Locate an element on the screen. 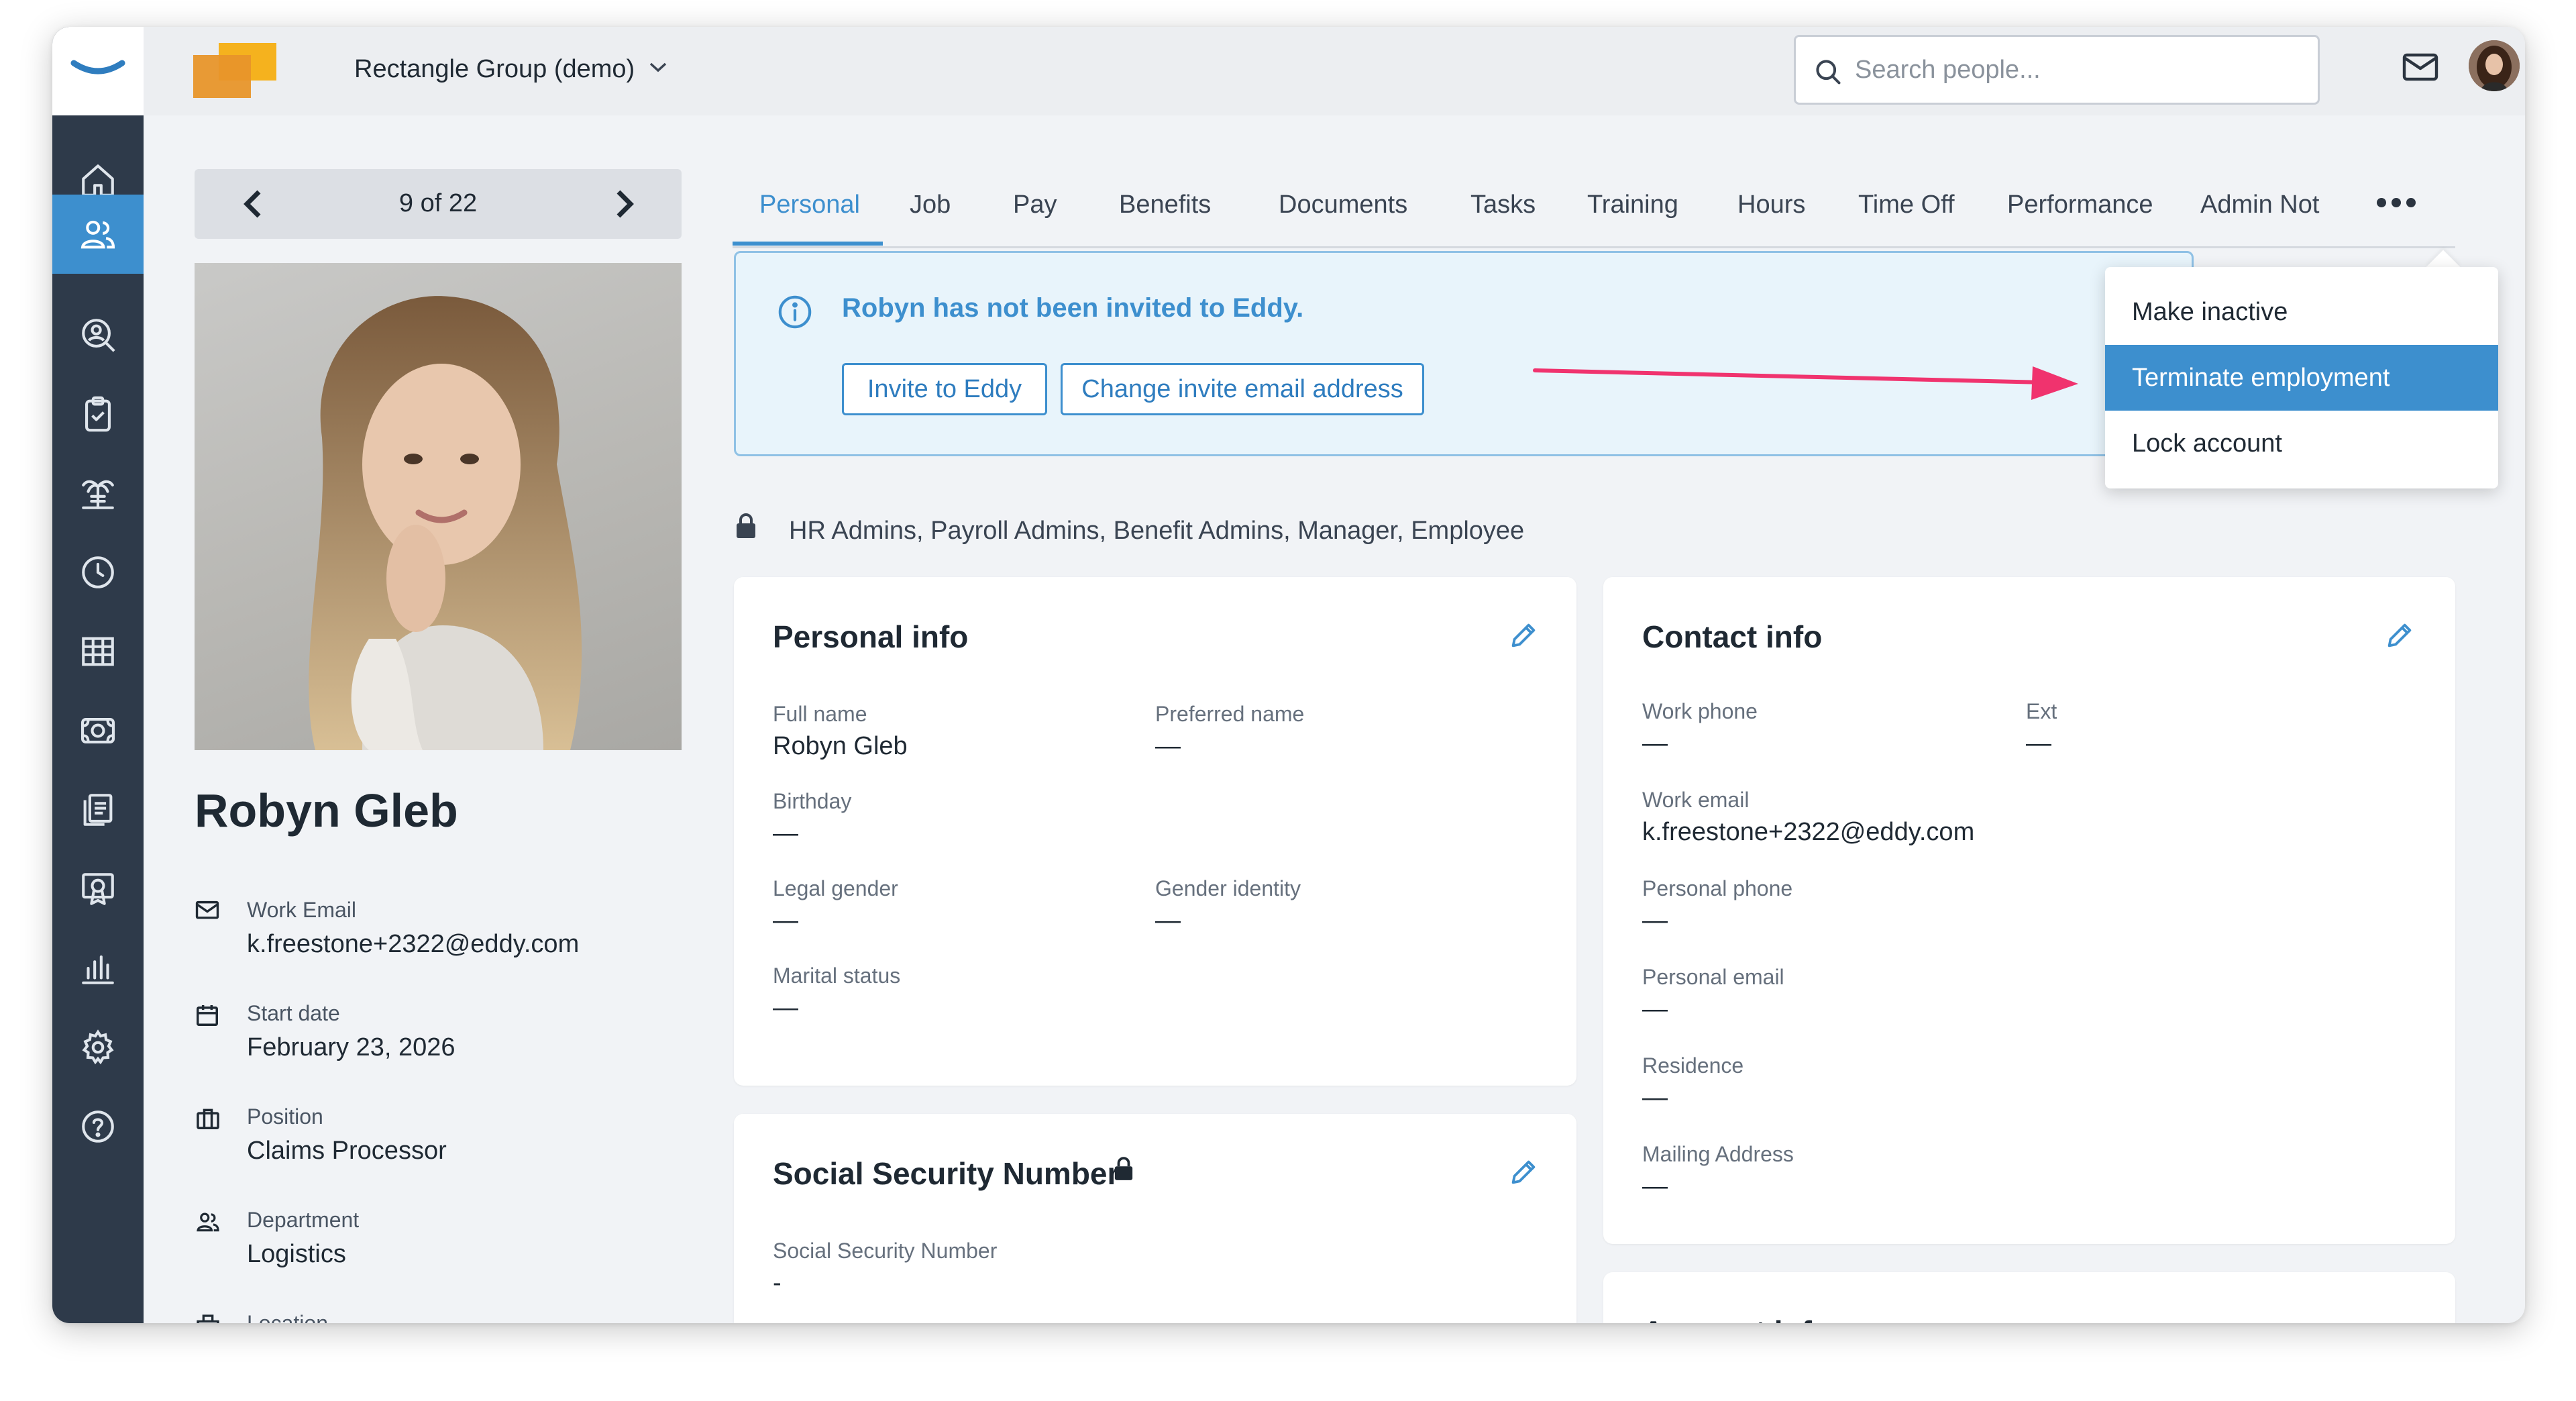  tab-tasks: Tasks is located at coordinates (1503, 205).